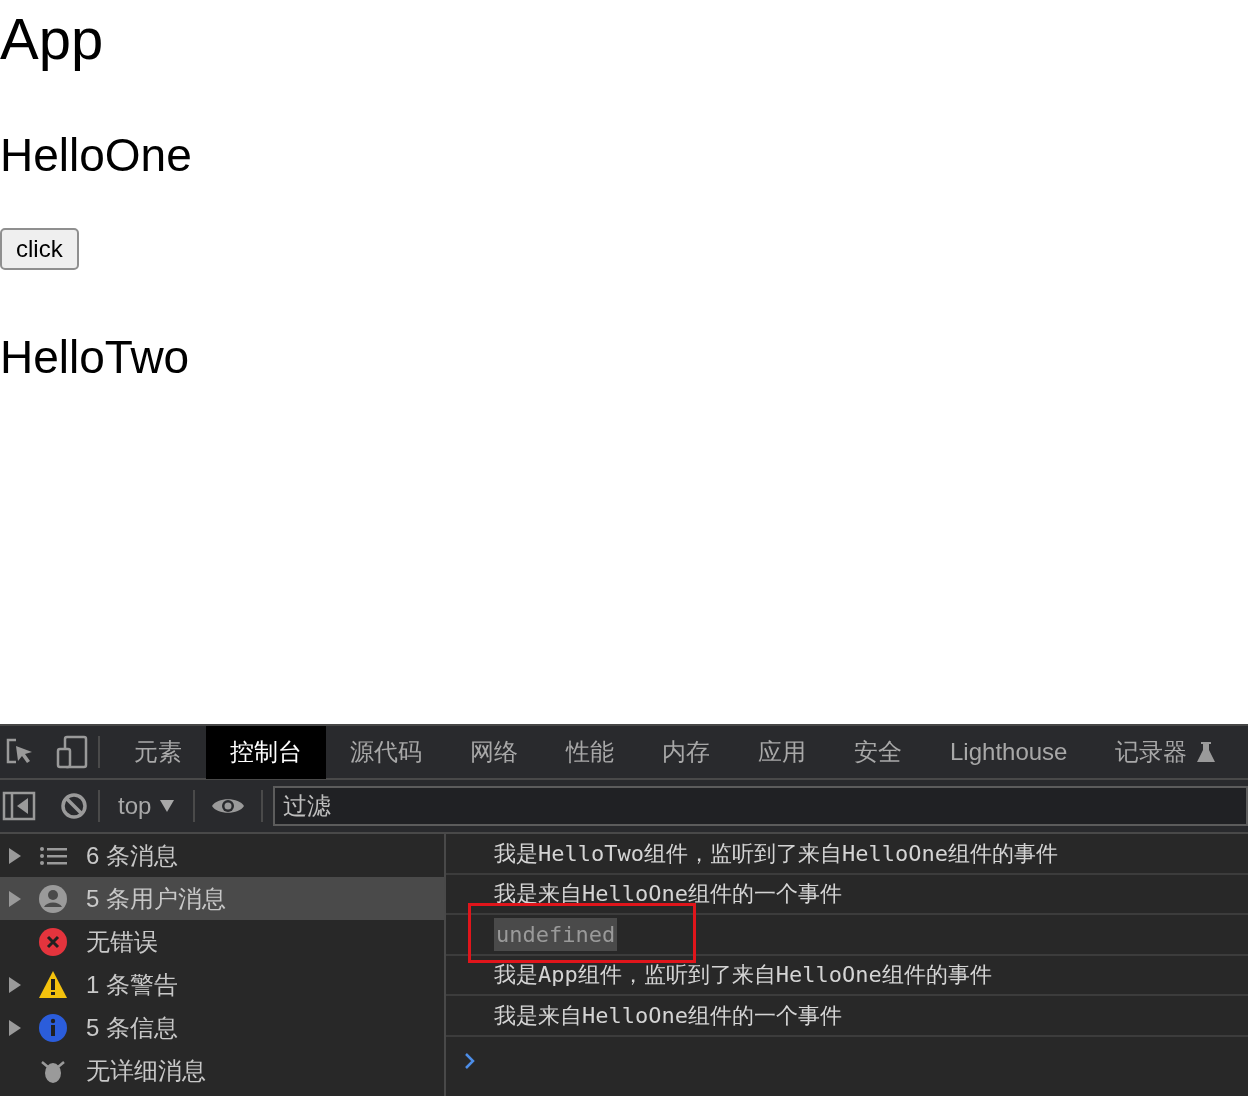 Image resolution: width=1248 pixels, height=1096 pixels. I want to click on sidebar-item: 无错误, so click(222, 941).